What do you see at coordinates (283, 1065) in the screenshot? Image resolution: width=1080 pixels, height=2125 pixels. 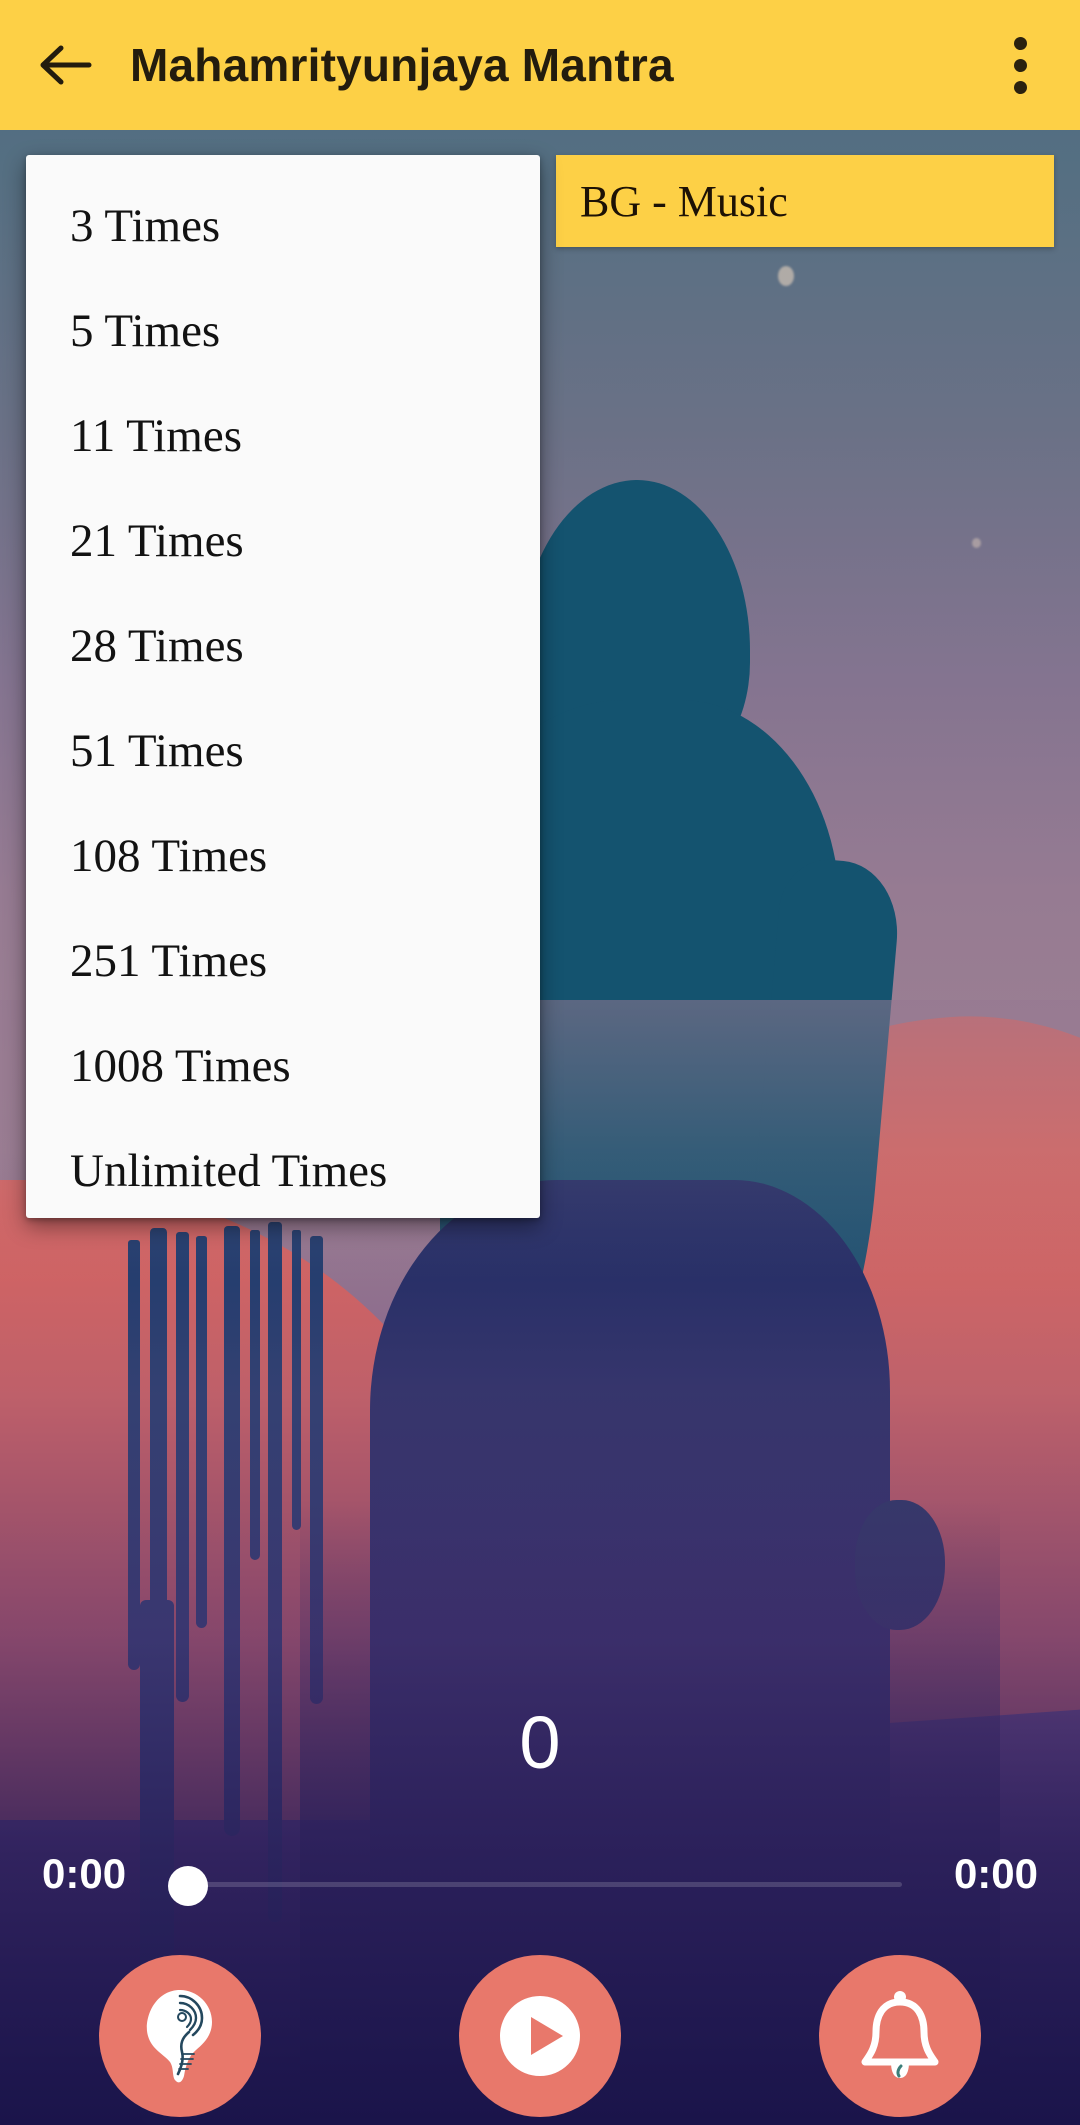 I see `menu-item-1008-times: 1008 Times` at bounding box center [283, 1065].